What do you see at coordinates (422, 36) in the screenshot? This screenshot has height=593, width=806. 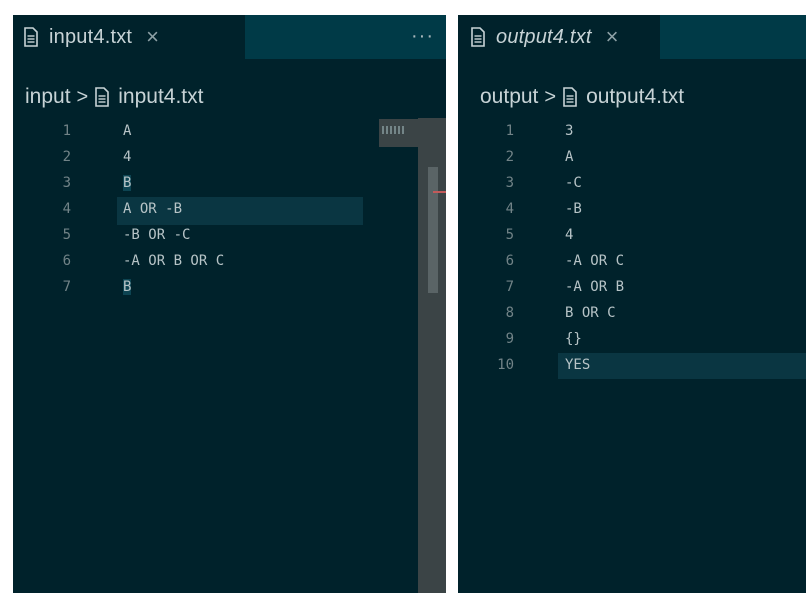 I see `more-actions-button: ···` at bounding box center [422, 36].